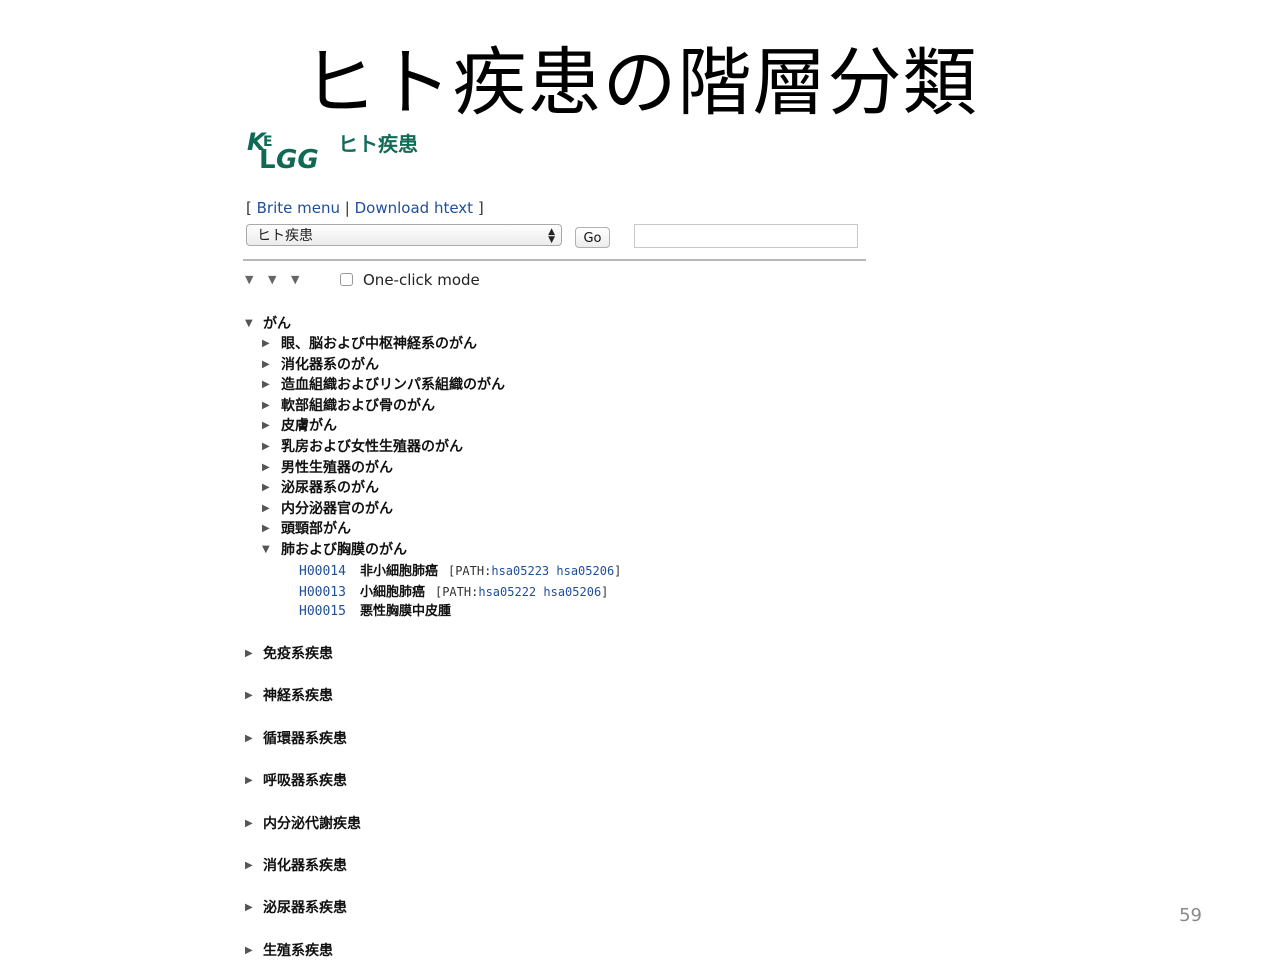 The width and height of the screenshot is (1280, 960). I want to click on bracket-open: [, so click(249, 208).